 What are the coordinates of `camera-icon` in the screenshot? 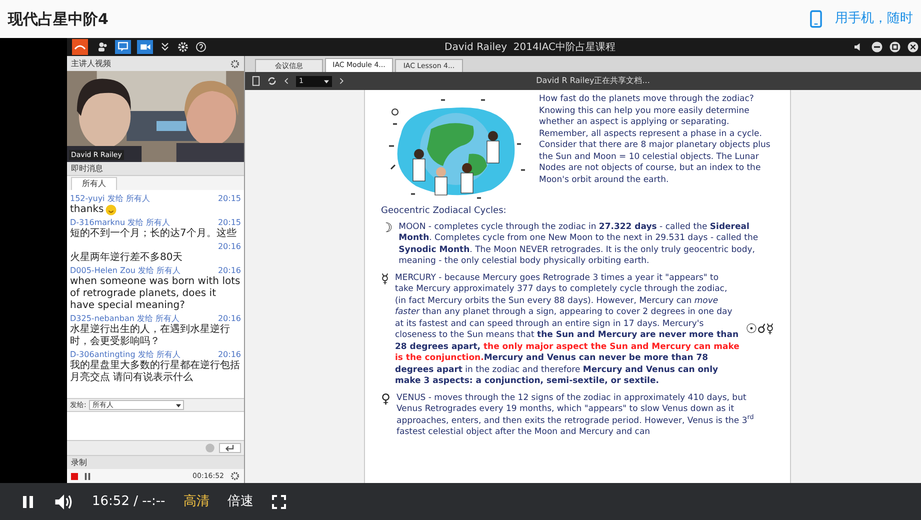 It's located at (145, 47).